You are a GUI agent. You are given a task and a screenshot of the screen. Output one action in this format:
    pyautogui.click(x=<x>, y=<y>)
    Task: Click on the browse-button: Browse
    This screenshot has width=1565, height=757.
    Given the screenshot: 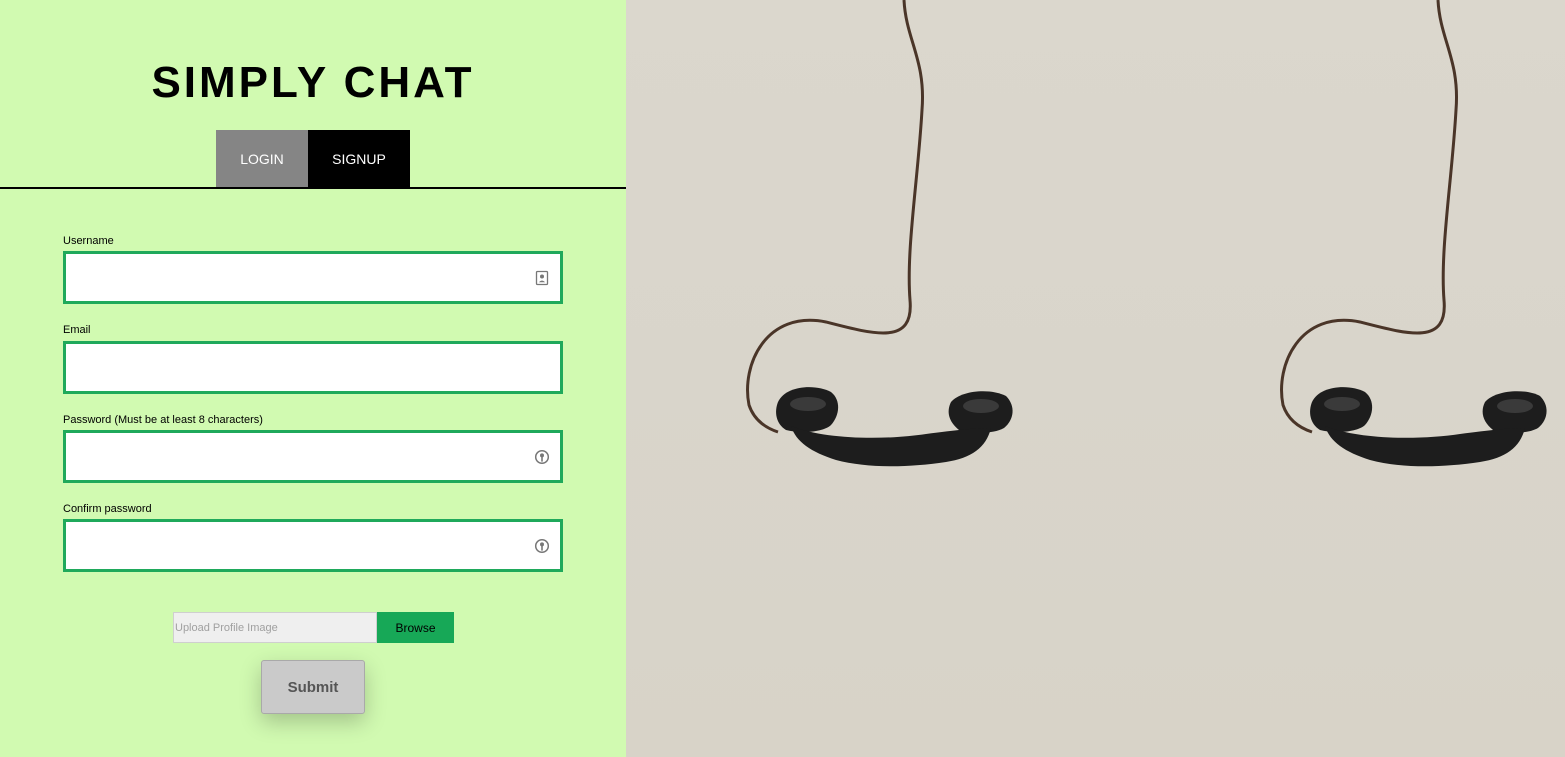 What is the action you would take?
    pyautogui.click(x=415, y=627)
    